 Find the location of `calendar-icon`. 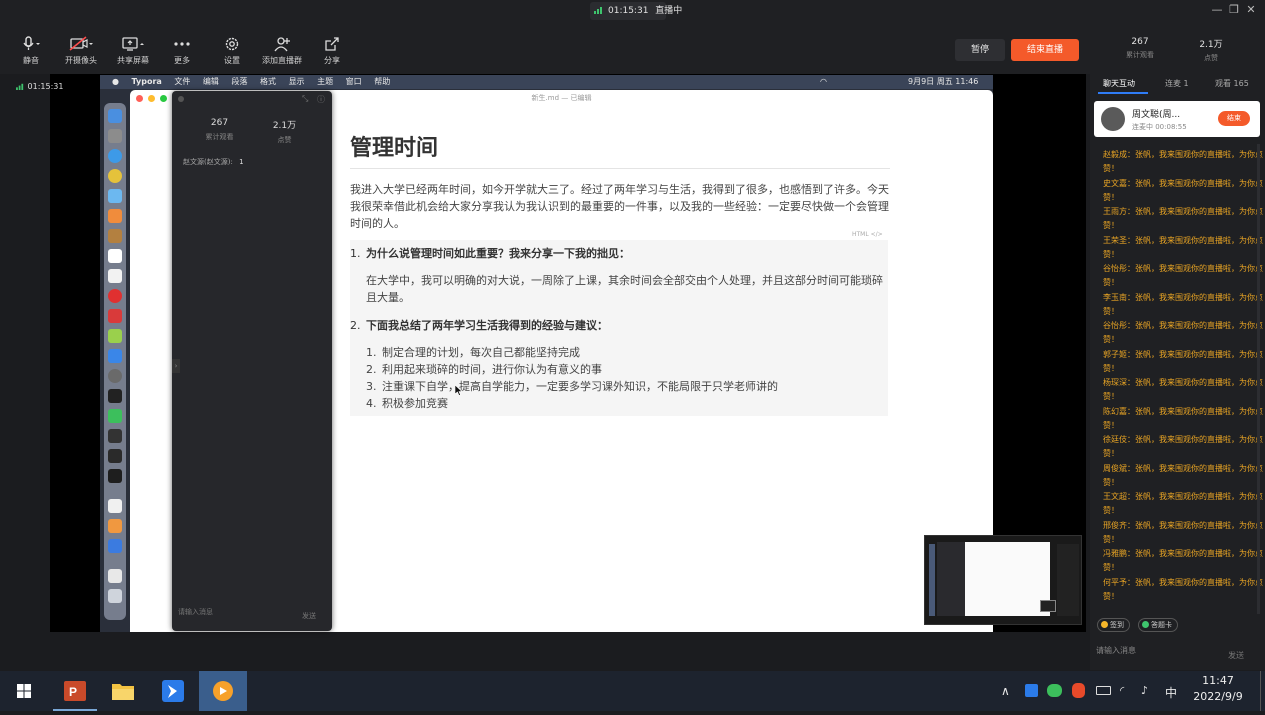

calendar-icon is located at coordinates (115, 256).